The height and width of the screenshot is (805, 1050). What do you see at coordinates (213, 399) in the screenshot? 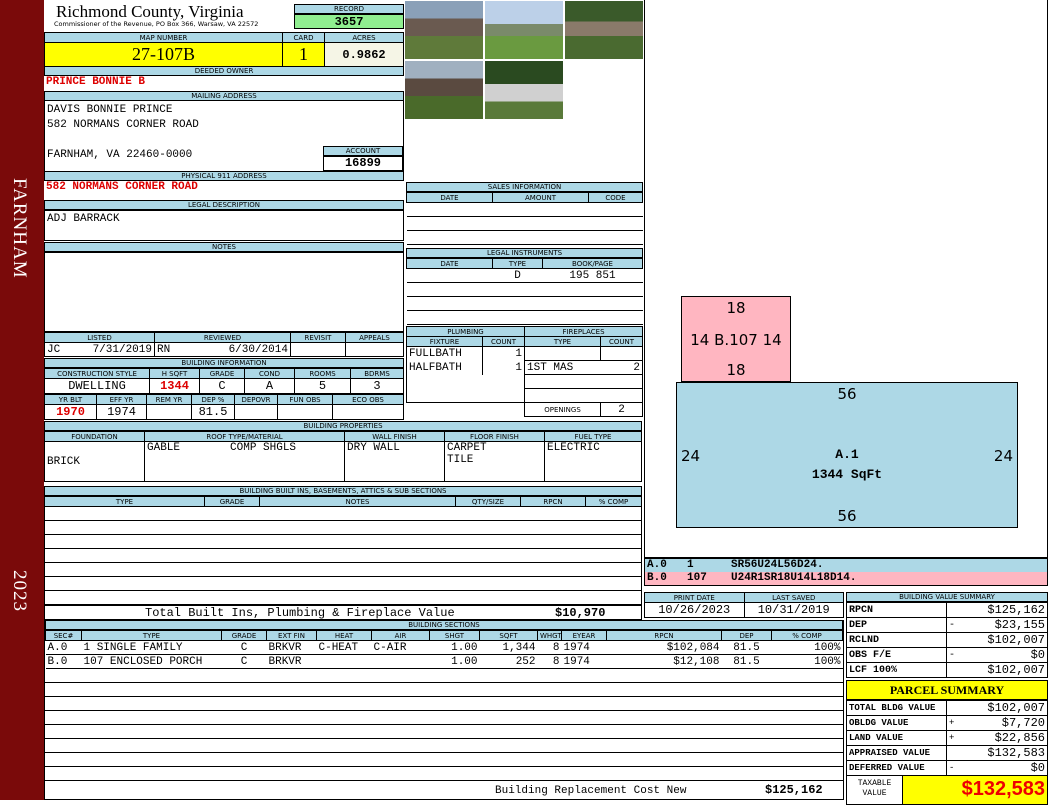
I see `bldg-info-header: DEP %` at bounding box center [213, 399].